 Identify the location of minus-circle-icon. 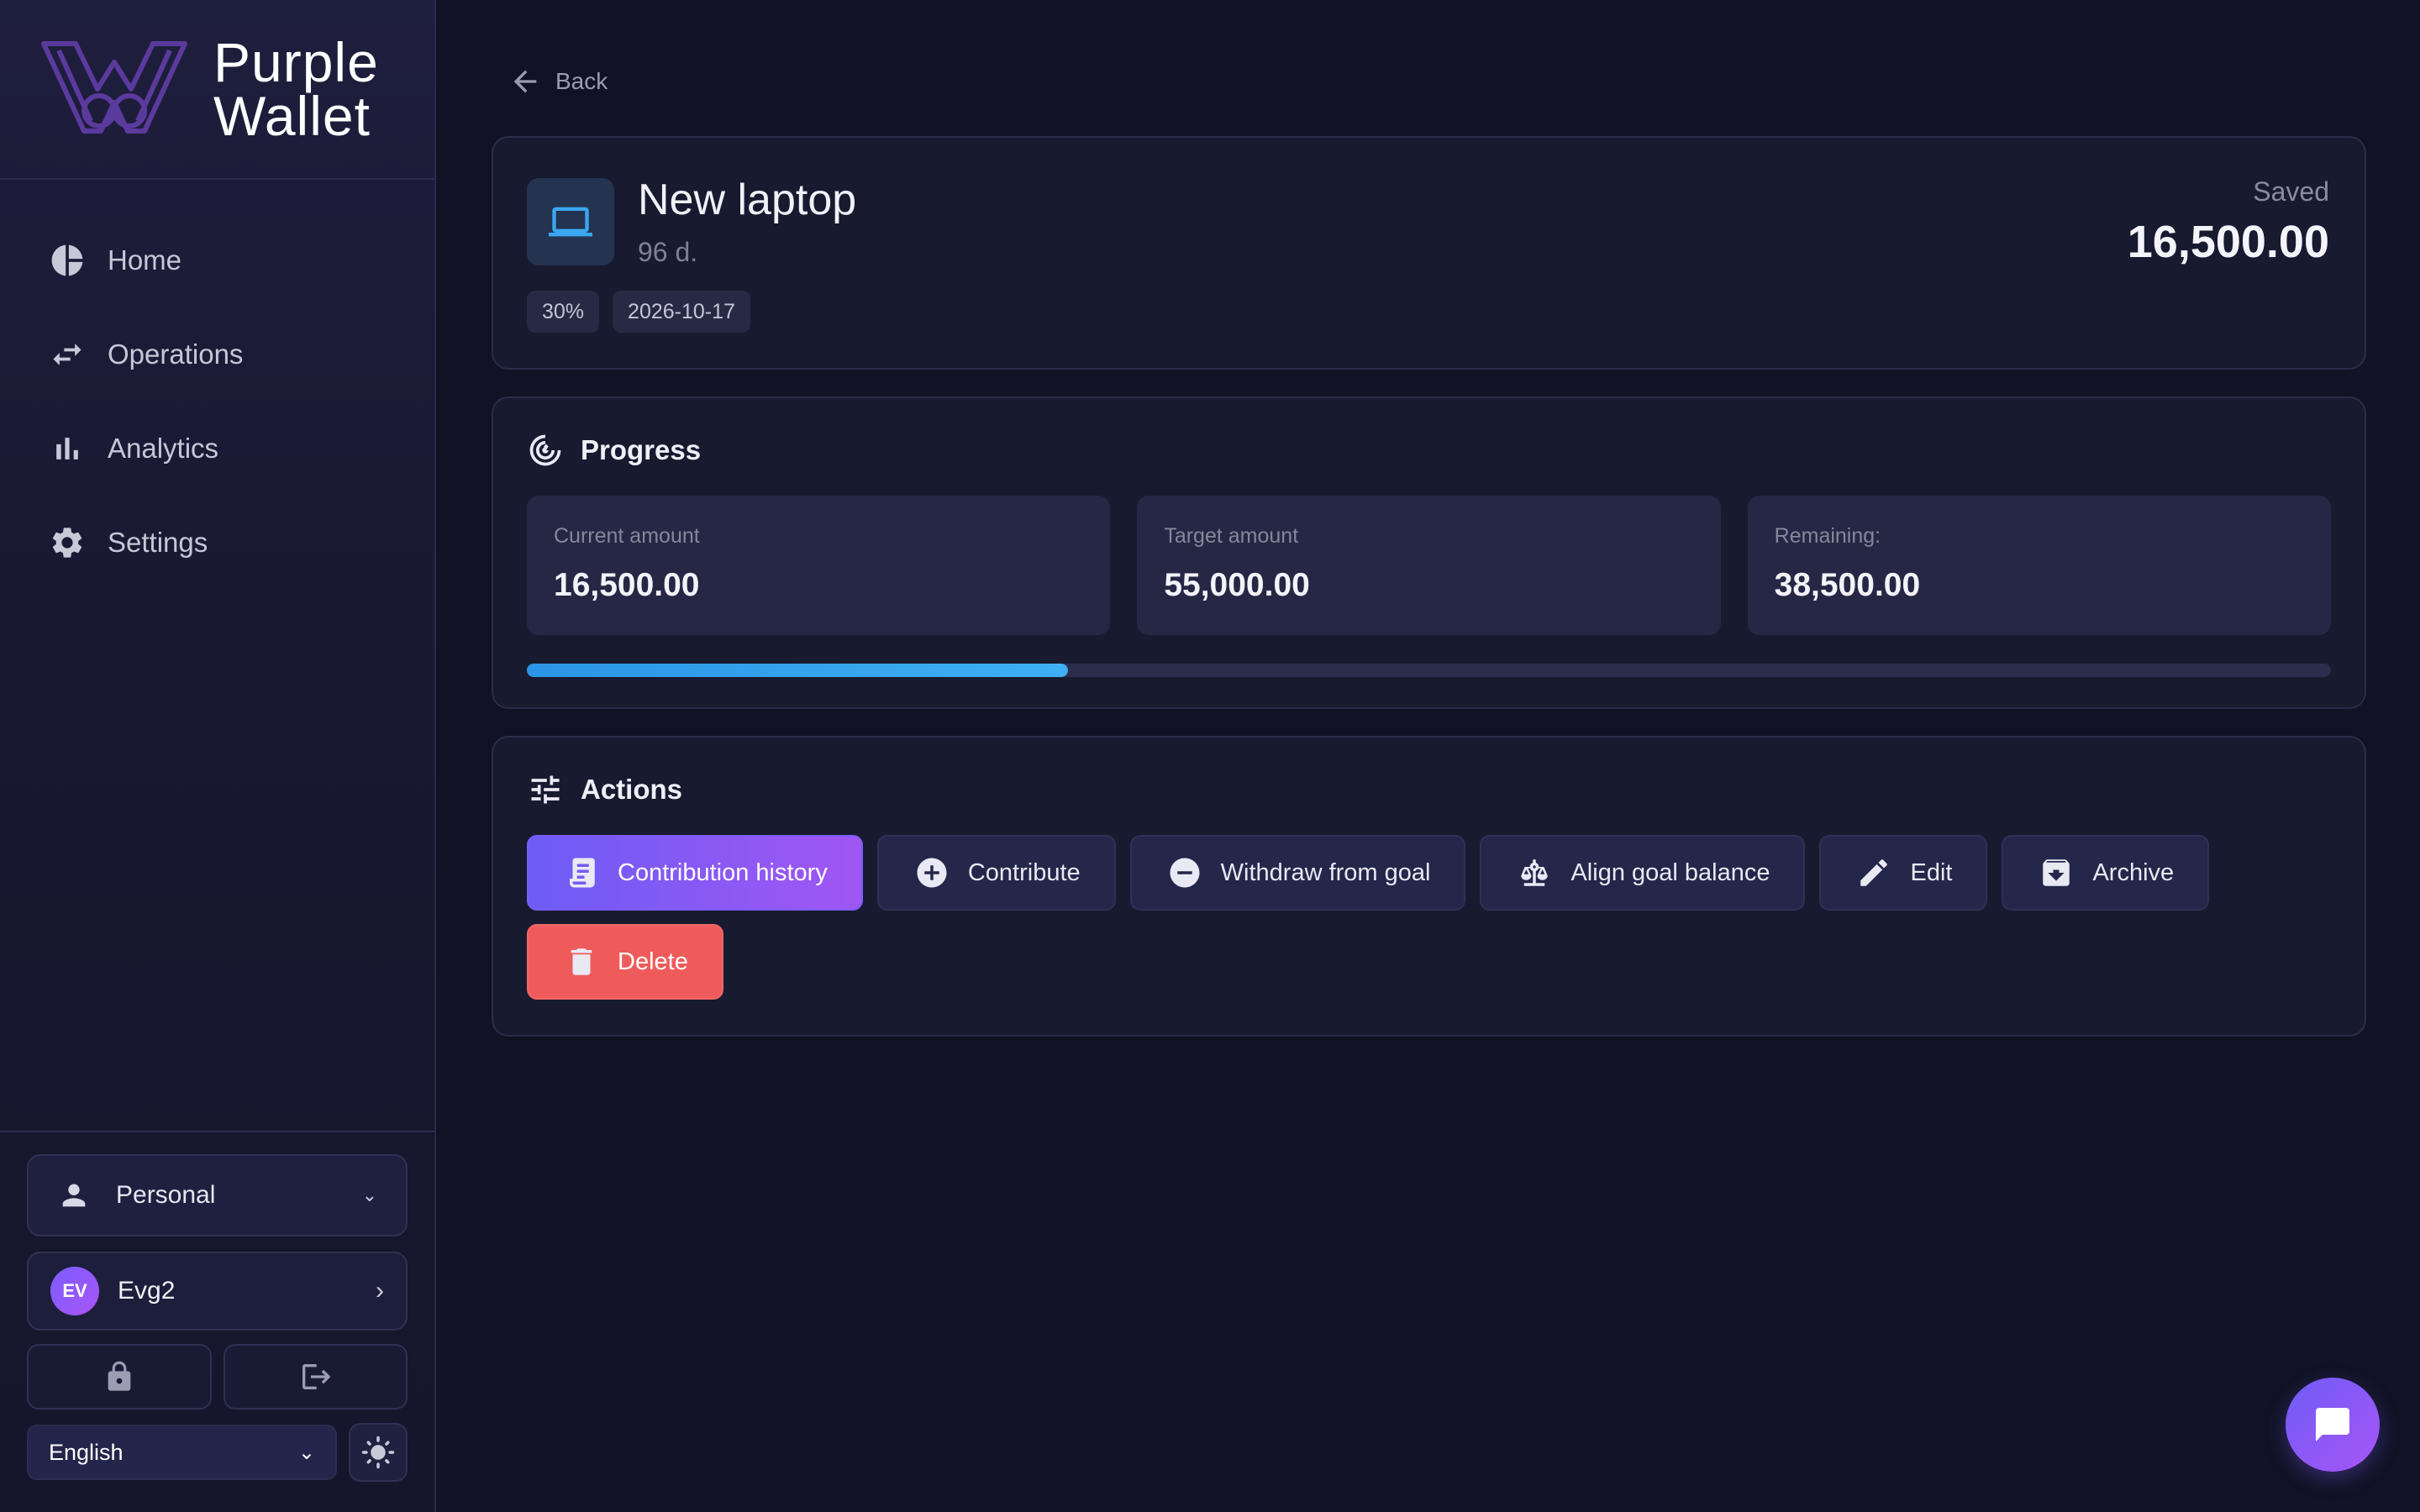
(1185, 873).